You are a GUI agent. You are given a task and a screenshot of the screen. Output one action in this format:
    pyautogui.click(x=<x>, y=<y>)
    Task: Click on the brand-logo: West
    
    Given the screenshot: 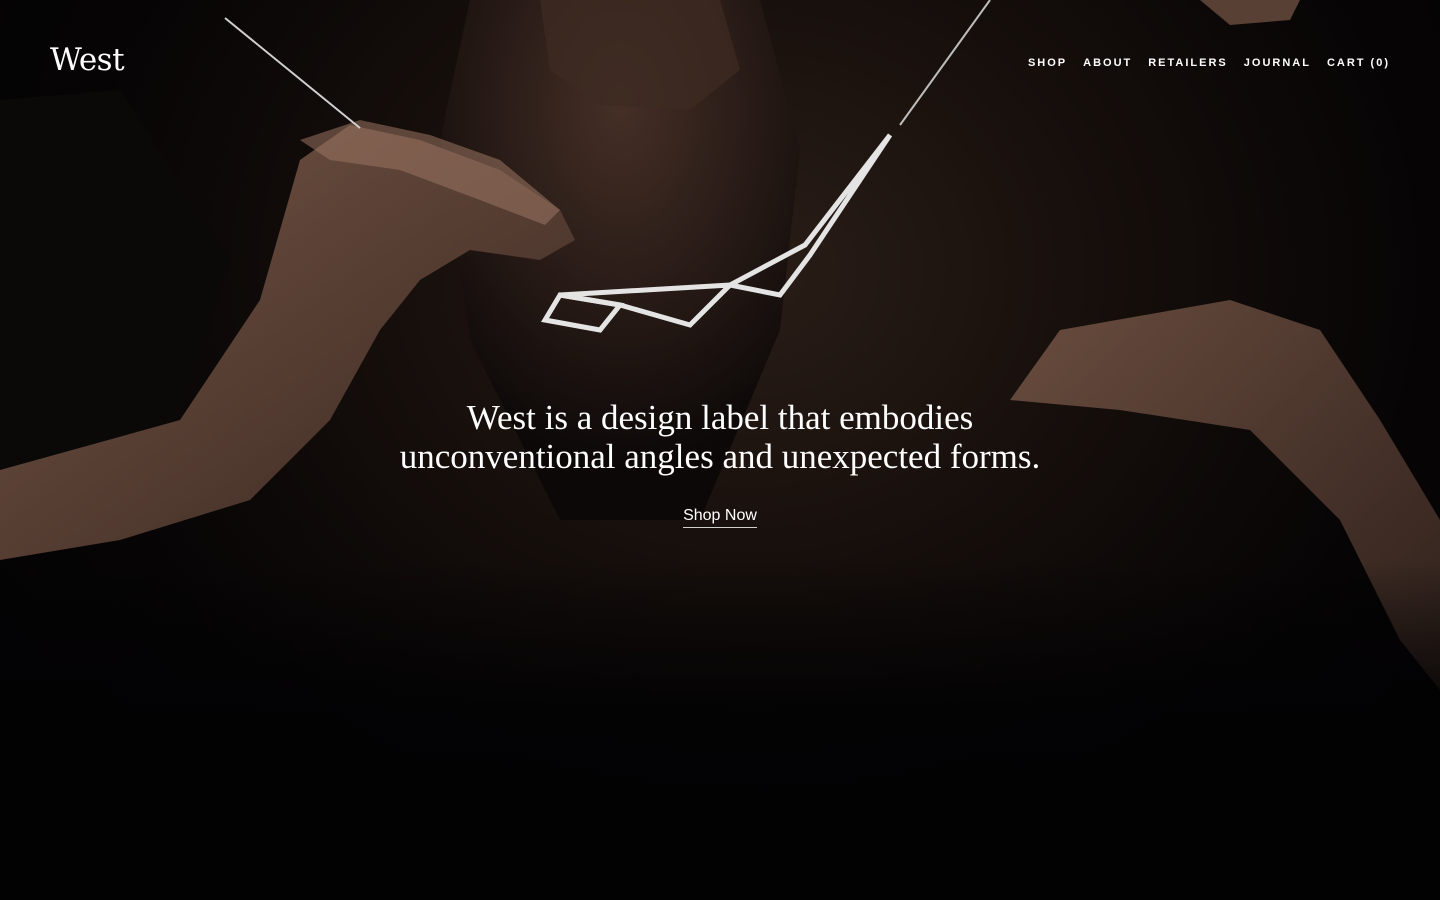 What is the action you would take?
    pyautogui.click(x=87, y=60)
    